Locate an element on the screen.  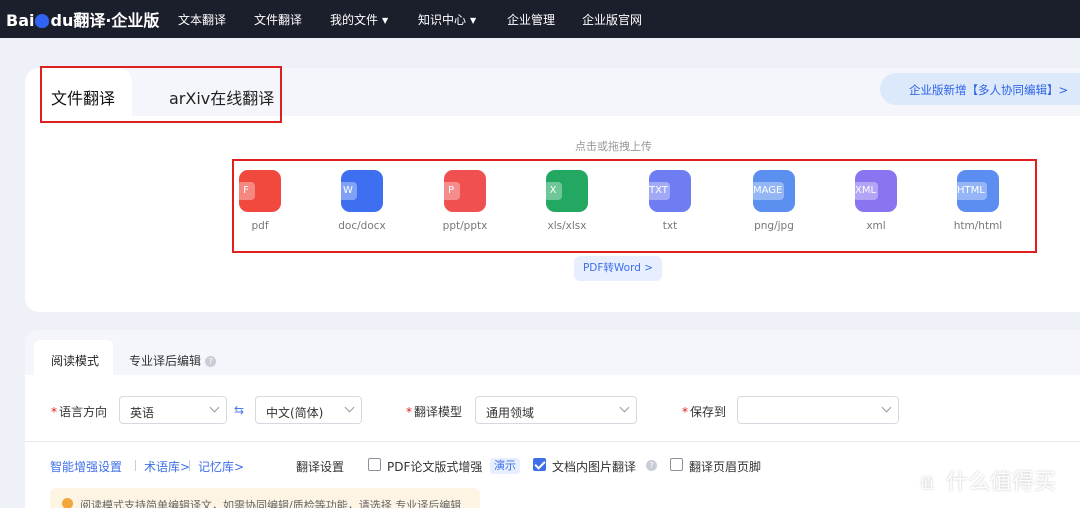
model-label: * 翻译模型 is located at coordinates (434, 411).